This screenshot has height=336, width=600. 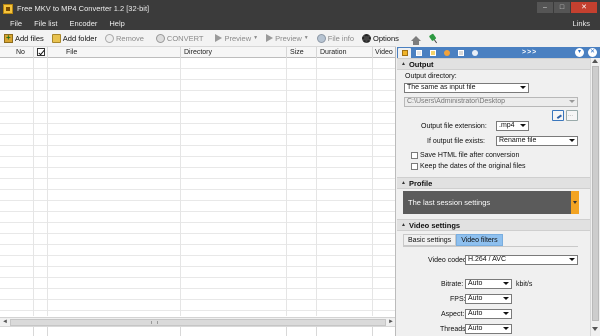 What do you see at coordinates (335, 38) in the screenshot?
I see `file-info-button: File info` at bounding box center [335, 38].